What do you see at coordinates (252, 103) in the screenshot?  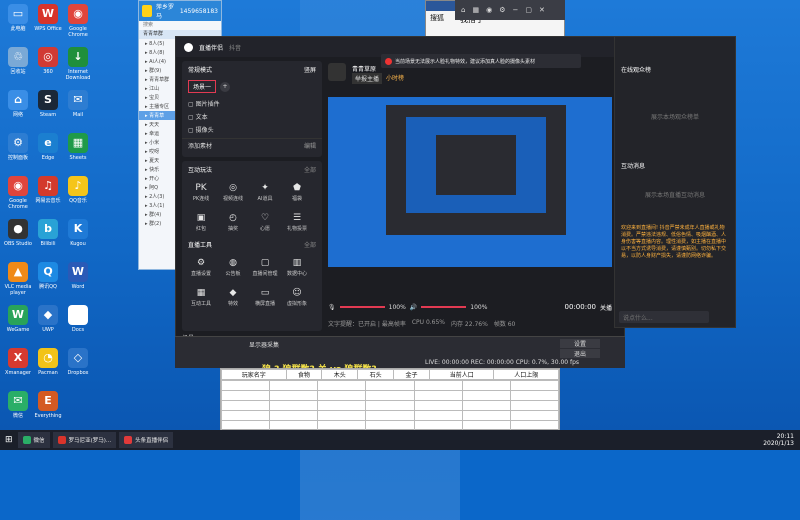 I see `source-item: ▢ 图片插件` at bounding box center [252, 103].